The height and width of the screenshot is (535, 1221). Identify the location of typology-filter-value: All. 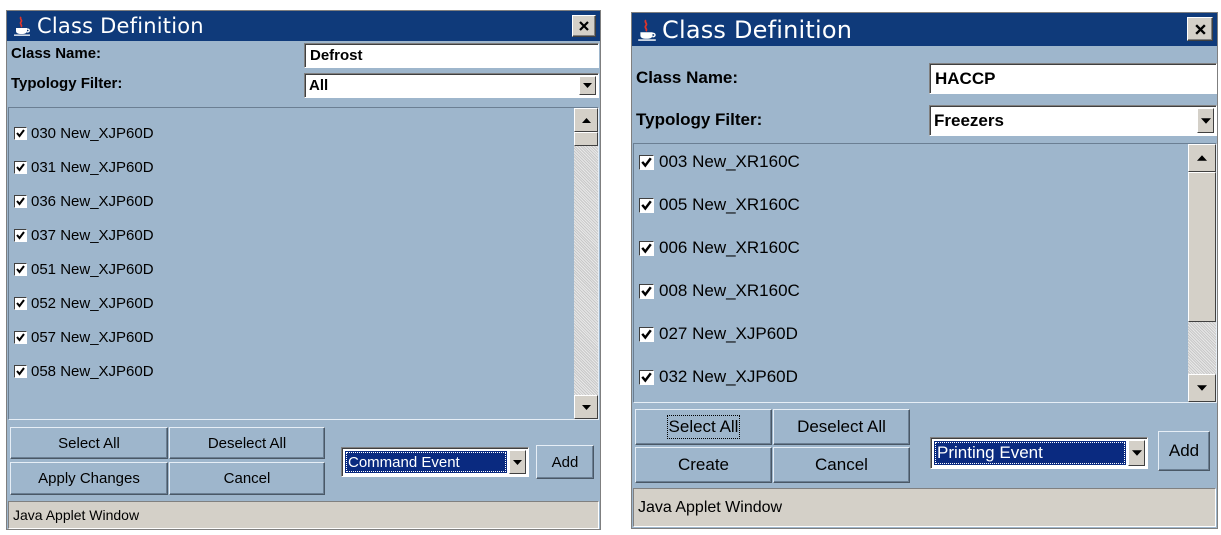
(319, 85).